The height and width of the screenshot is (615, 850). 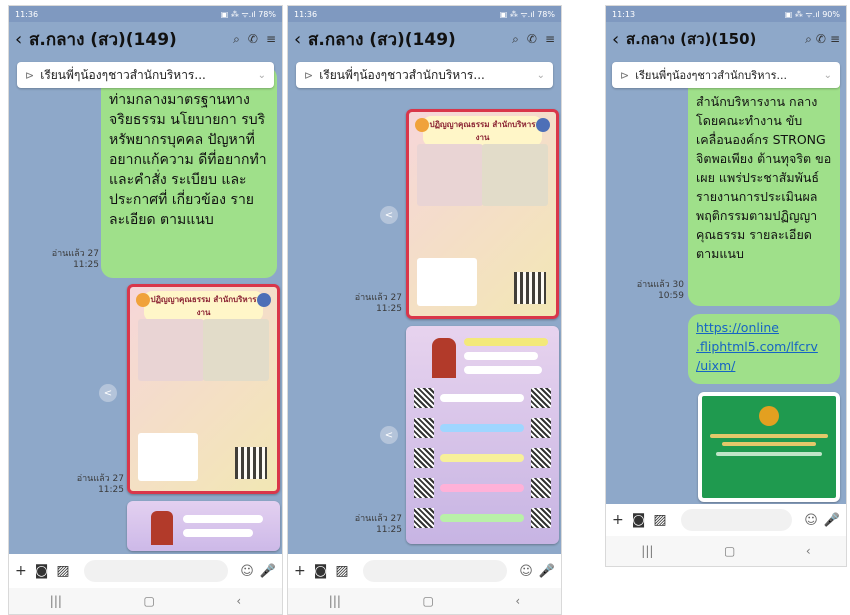 I want to click on status-bar: 11:36 ▣ ⁂ ᯤ.ıl 78%, so click(x=424, y=14).